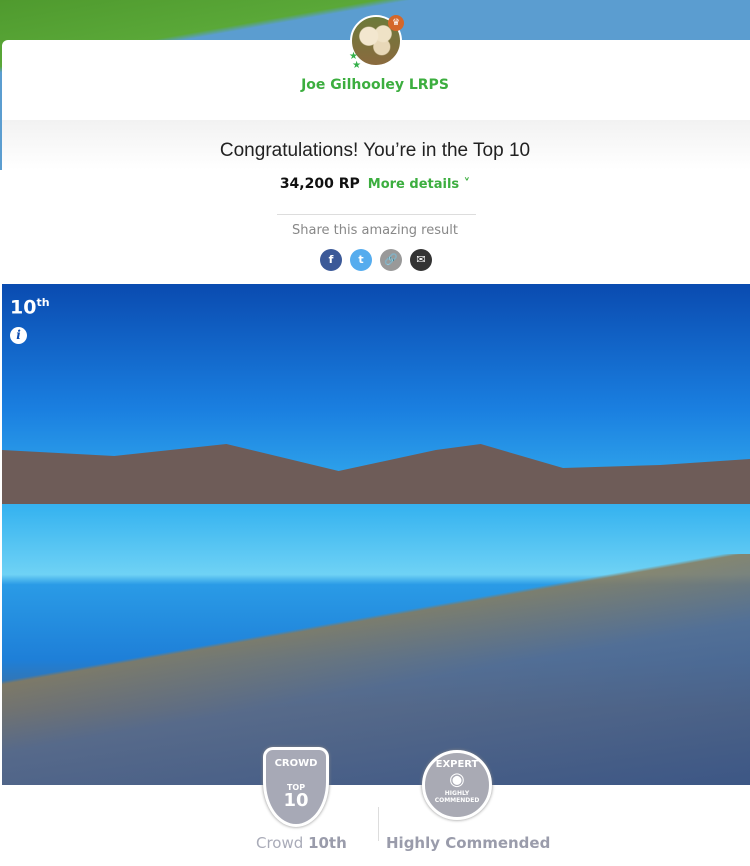 The image size is (750, 866). What do you see at coordinates (391, 260) in the screenshot?
I see `link-icon: 🔗` at bounding box center [391, 260].